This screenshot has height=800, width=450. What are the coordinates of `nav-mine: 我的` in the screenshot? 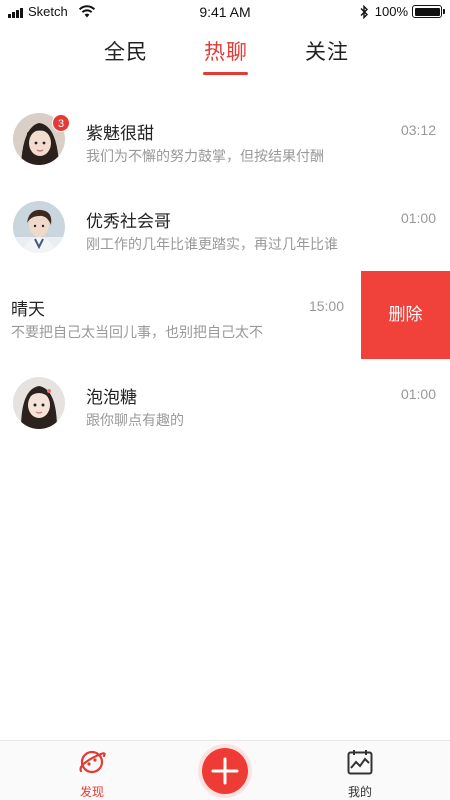 It's located at (360, 773).